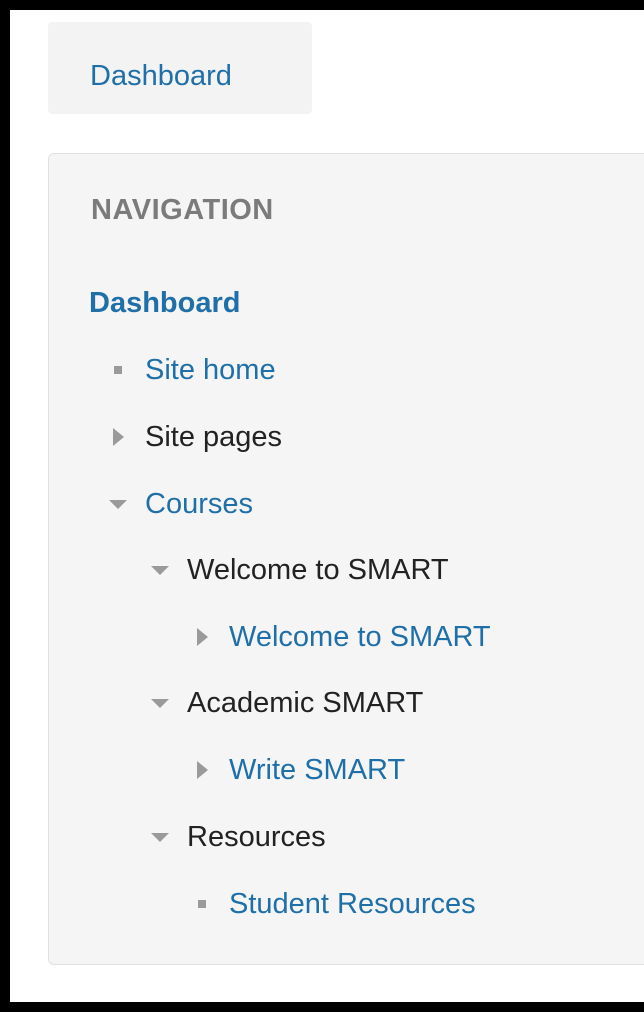 Image resolution: width=644 pixels, height=1012 pixels. I want to click on nav-dashboard-label: Dashboard, so click(165, 302).